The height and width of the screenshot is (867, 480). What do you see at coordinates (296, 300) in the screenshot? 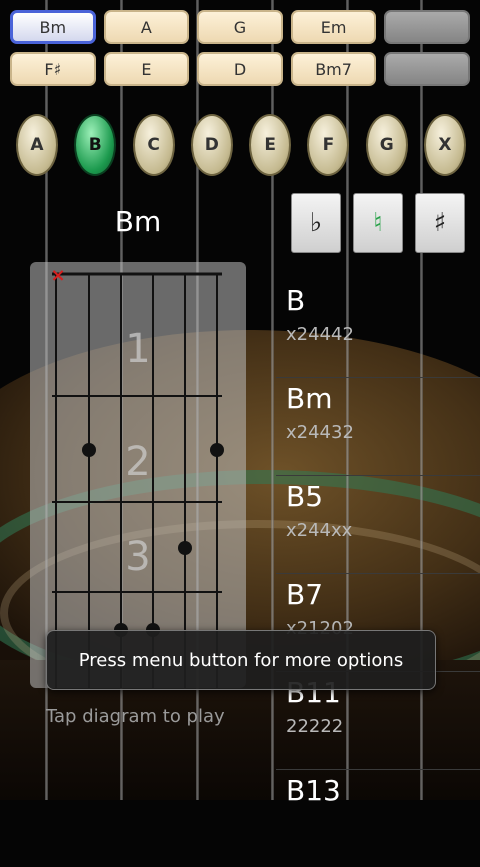
I see `chord-name: B` at bounding box center [296, 300].